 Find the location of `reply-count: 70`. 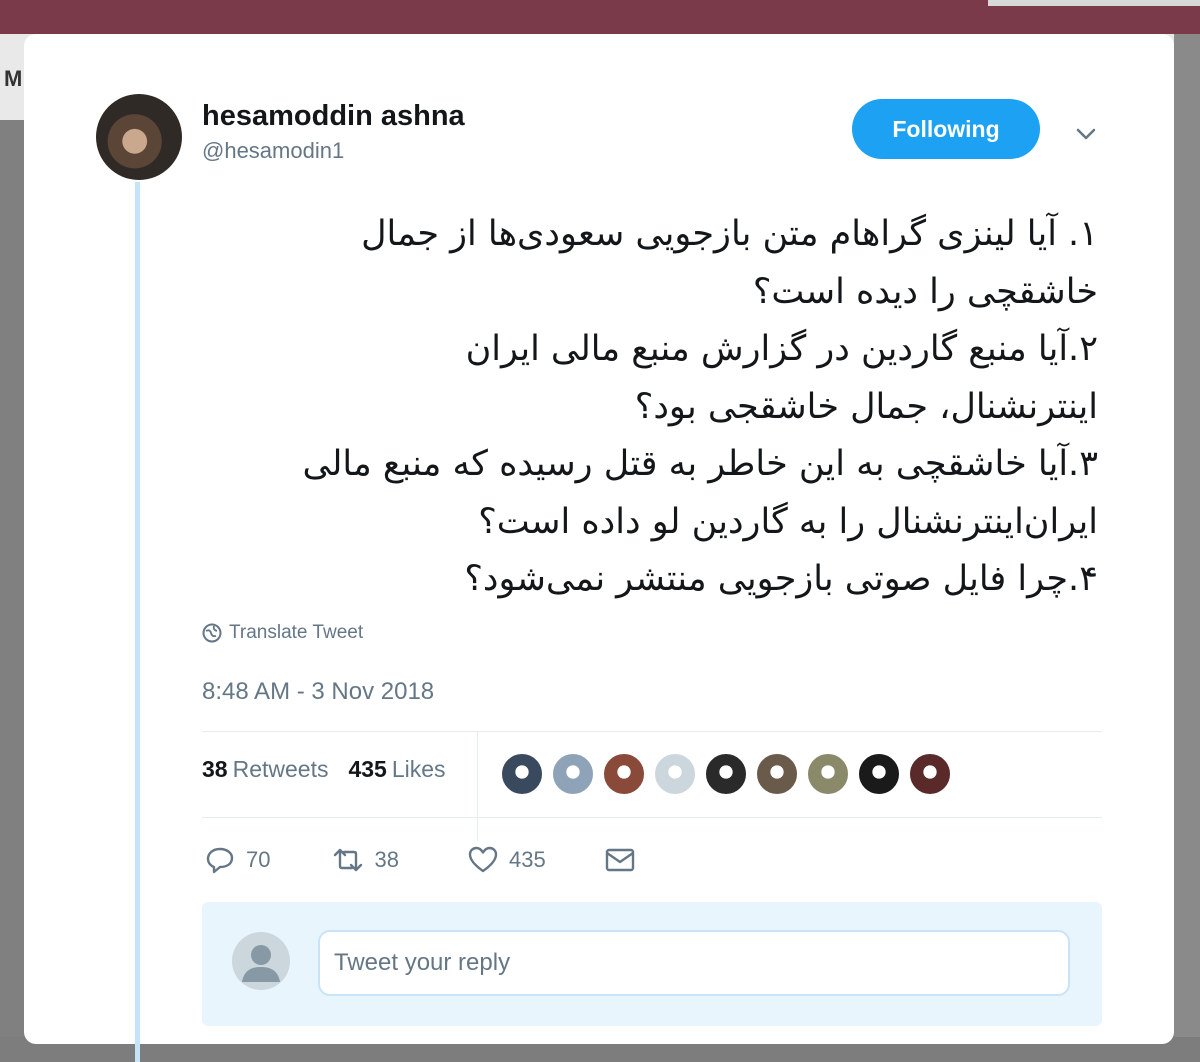

reply-count: 70 is located at coordinates (258, 859).